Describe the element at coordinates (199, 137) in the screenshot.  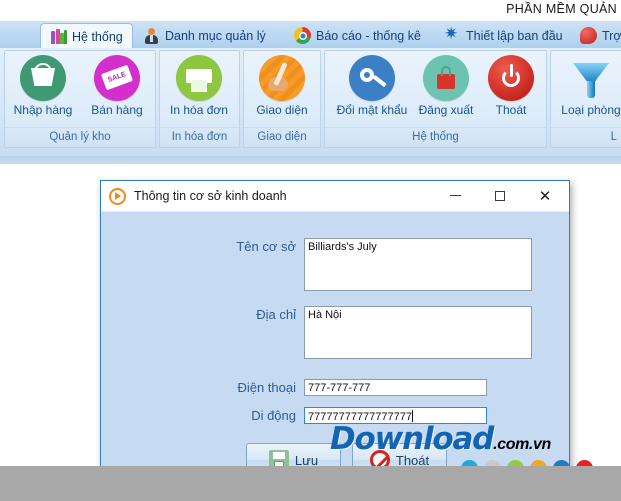
I see `ribbon-group-label: In hóa đơn` at that location.